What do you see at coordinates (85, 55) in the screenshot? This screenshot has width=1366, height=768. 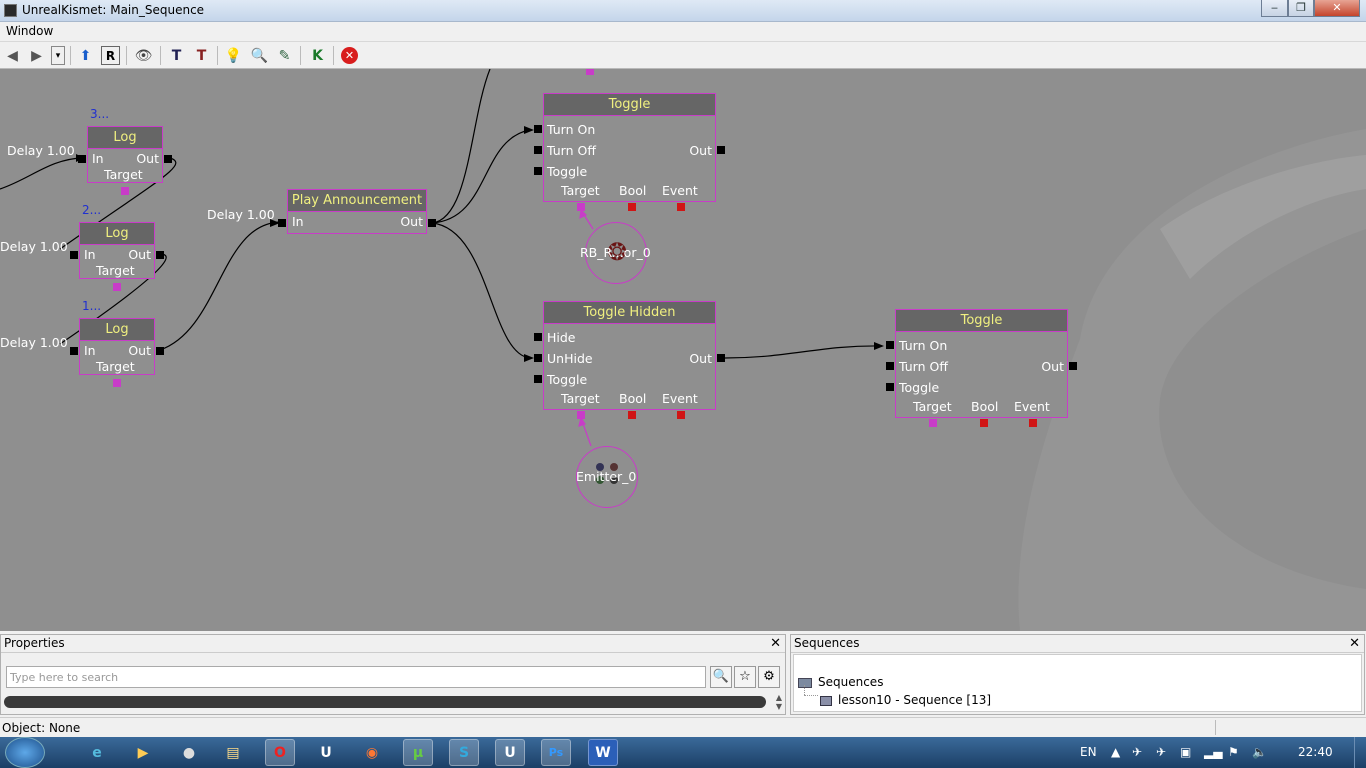 I see `parent-sequence-icon: ⬆` at bounding box center [85, 55].